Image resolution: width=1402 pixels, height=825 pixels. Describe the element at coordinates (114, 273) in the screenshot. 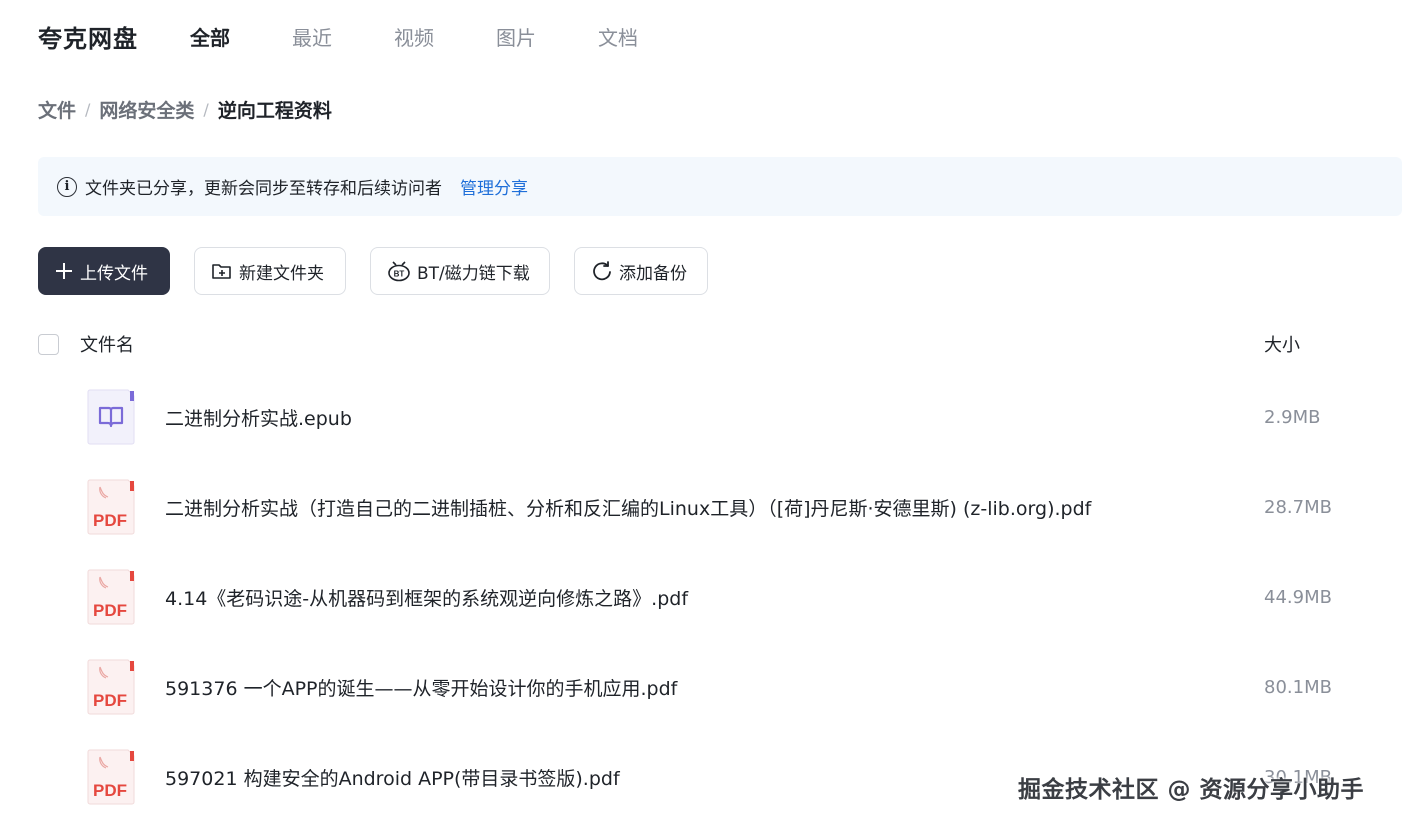

I see `upload-label: 上传文件` at that location.